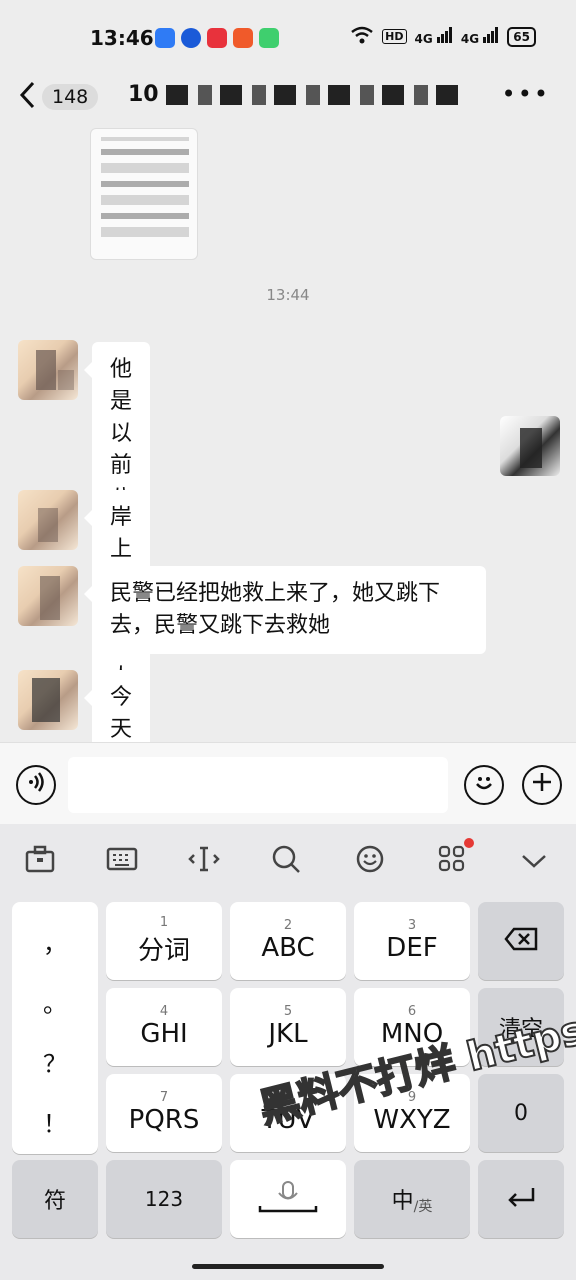 This screenshot has height=1280, width=576. I want to click on status-bar: 13:46 HD 4G 4G 65, so click(288, 36).